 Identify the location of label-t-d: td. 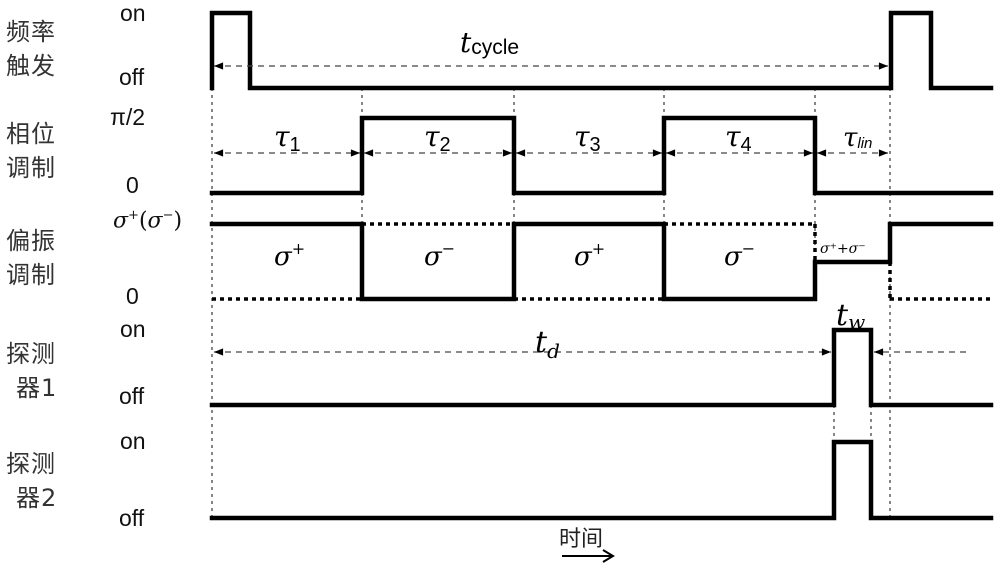
(547, 344).